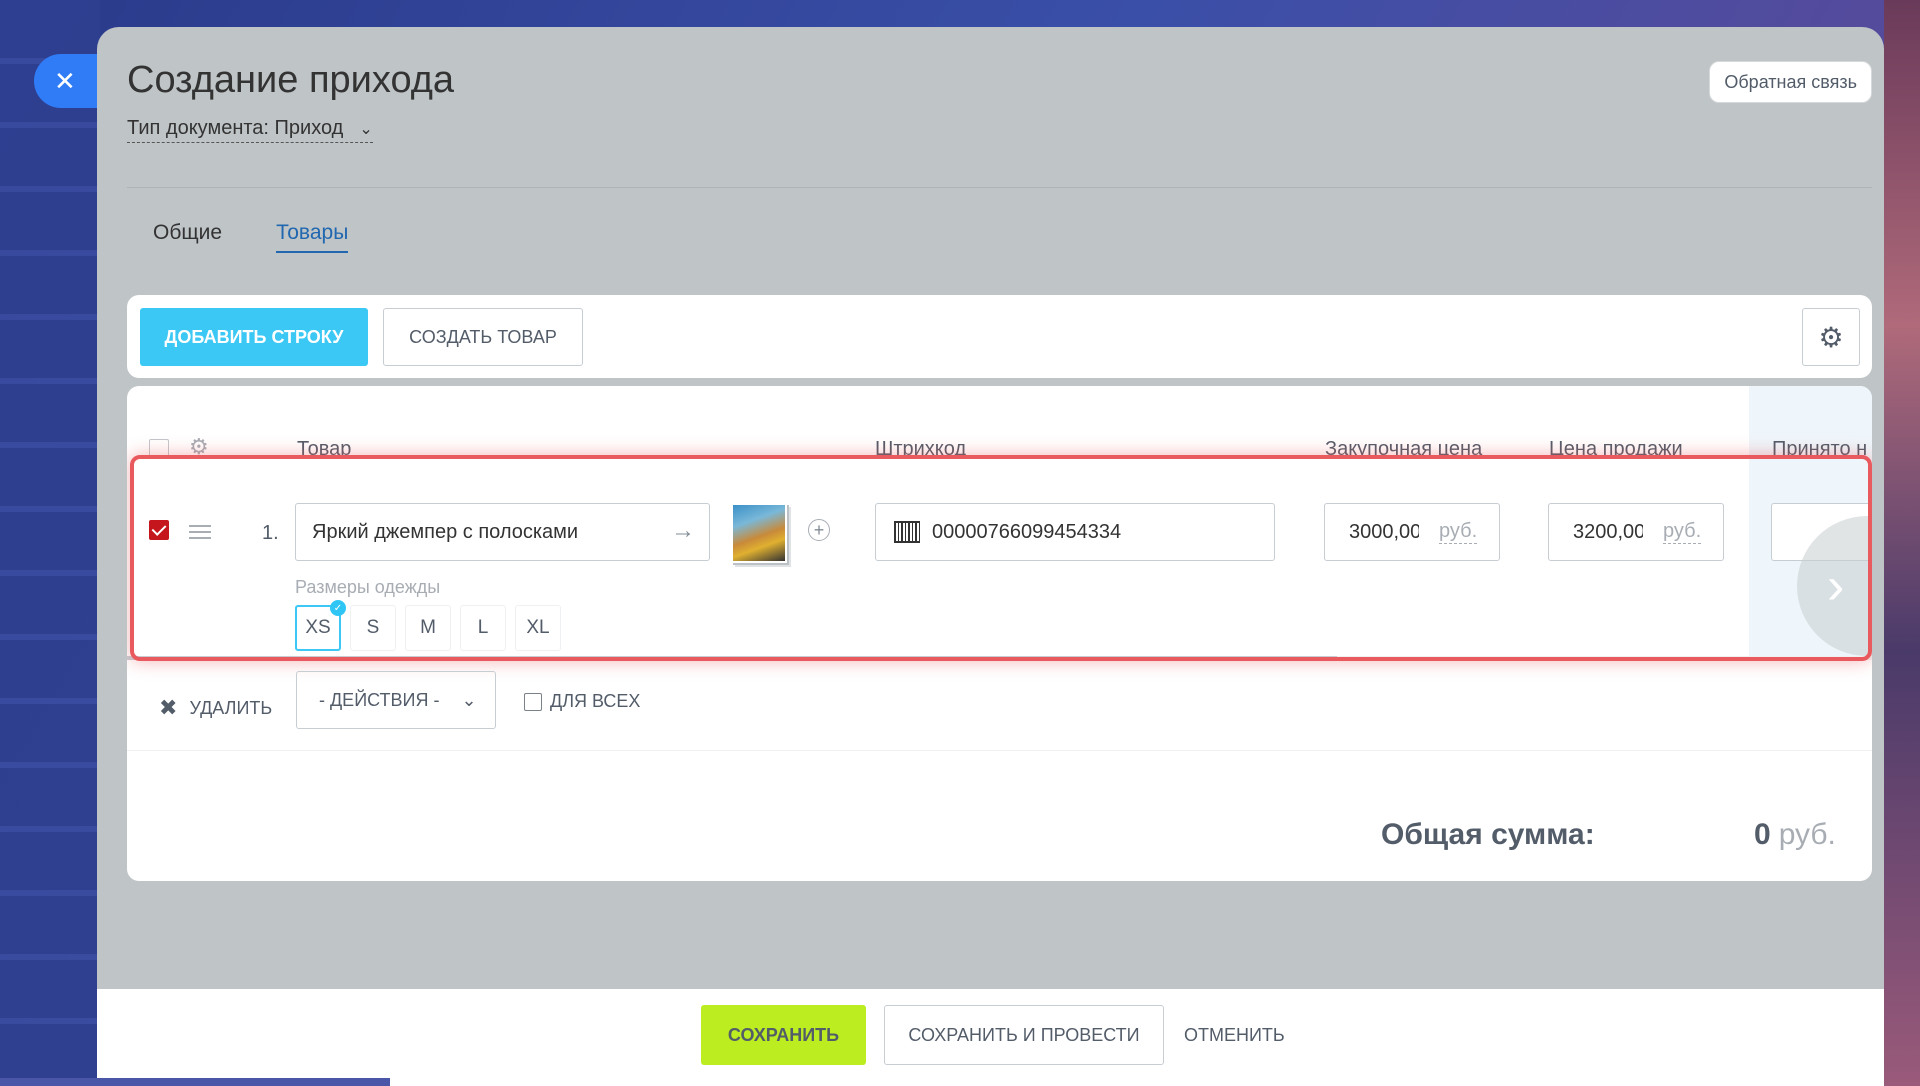 Image resolution: width=1920 pixels, height=1086 pixels. Describe the element at coordinates (1762, 834) in the screenshot. I see `total-amount: 0` at that location.